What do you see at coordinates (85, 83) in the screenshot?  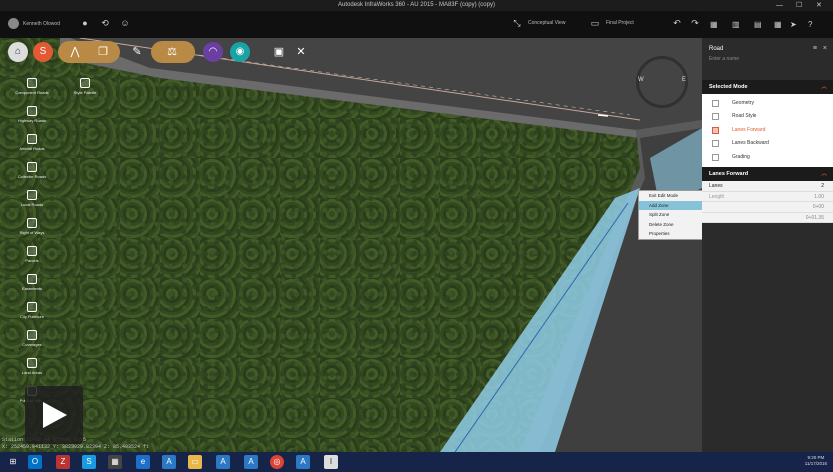 I see `palette-icon` at bounding box center [85, 83].